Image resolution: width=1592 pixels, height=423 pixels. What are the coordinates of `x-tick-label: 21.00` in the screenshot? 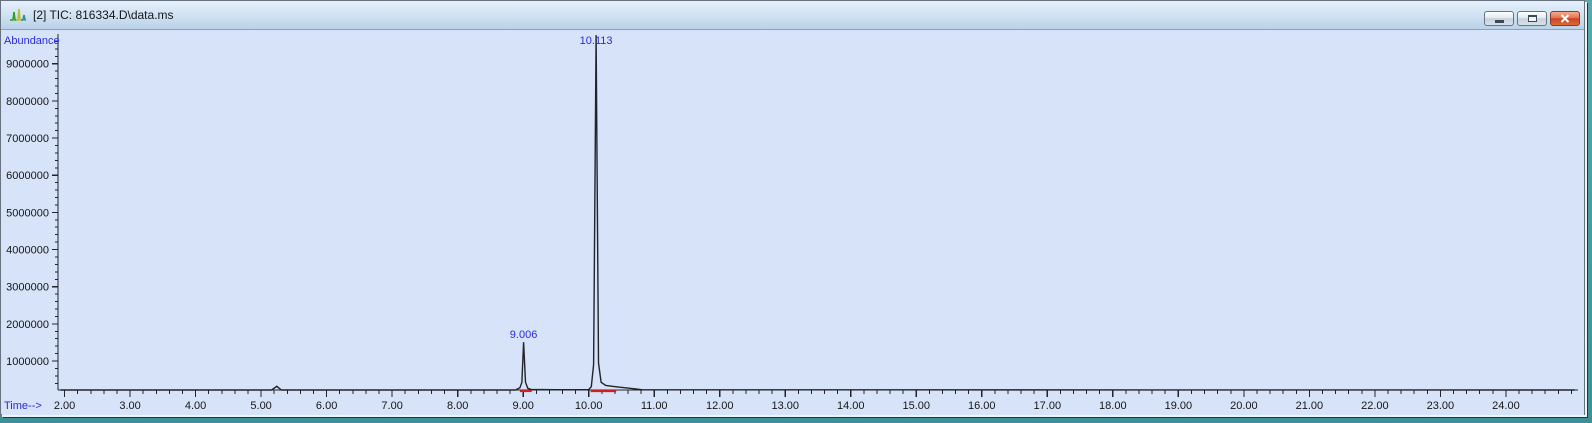 It's located at (1310, 406).